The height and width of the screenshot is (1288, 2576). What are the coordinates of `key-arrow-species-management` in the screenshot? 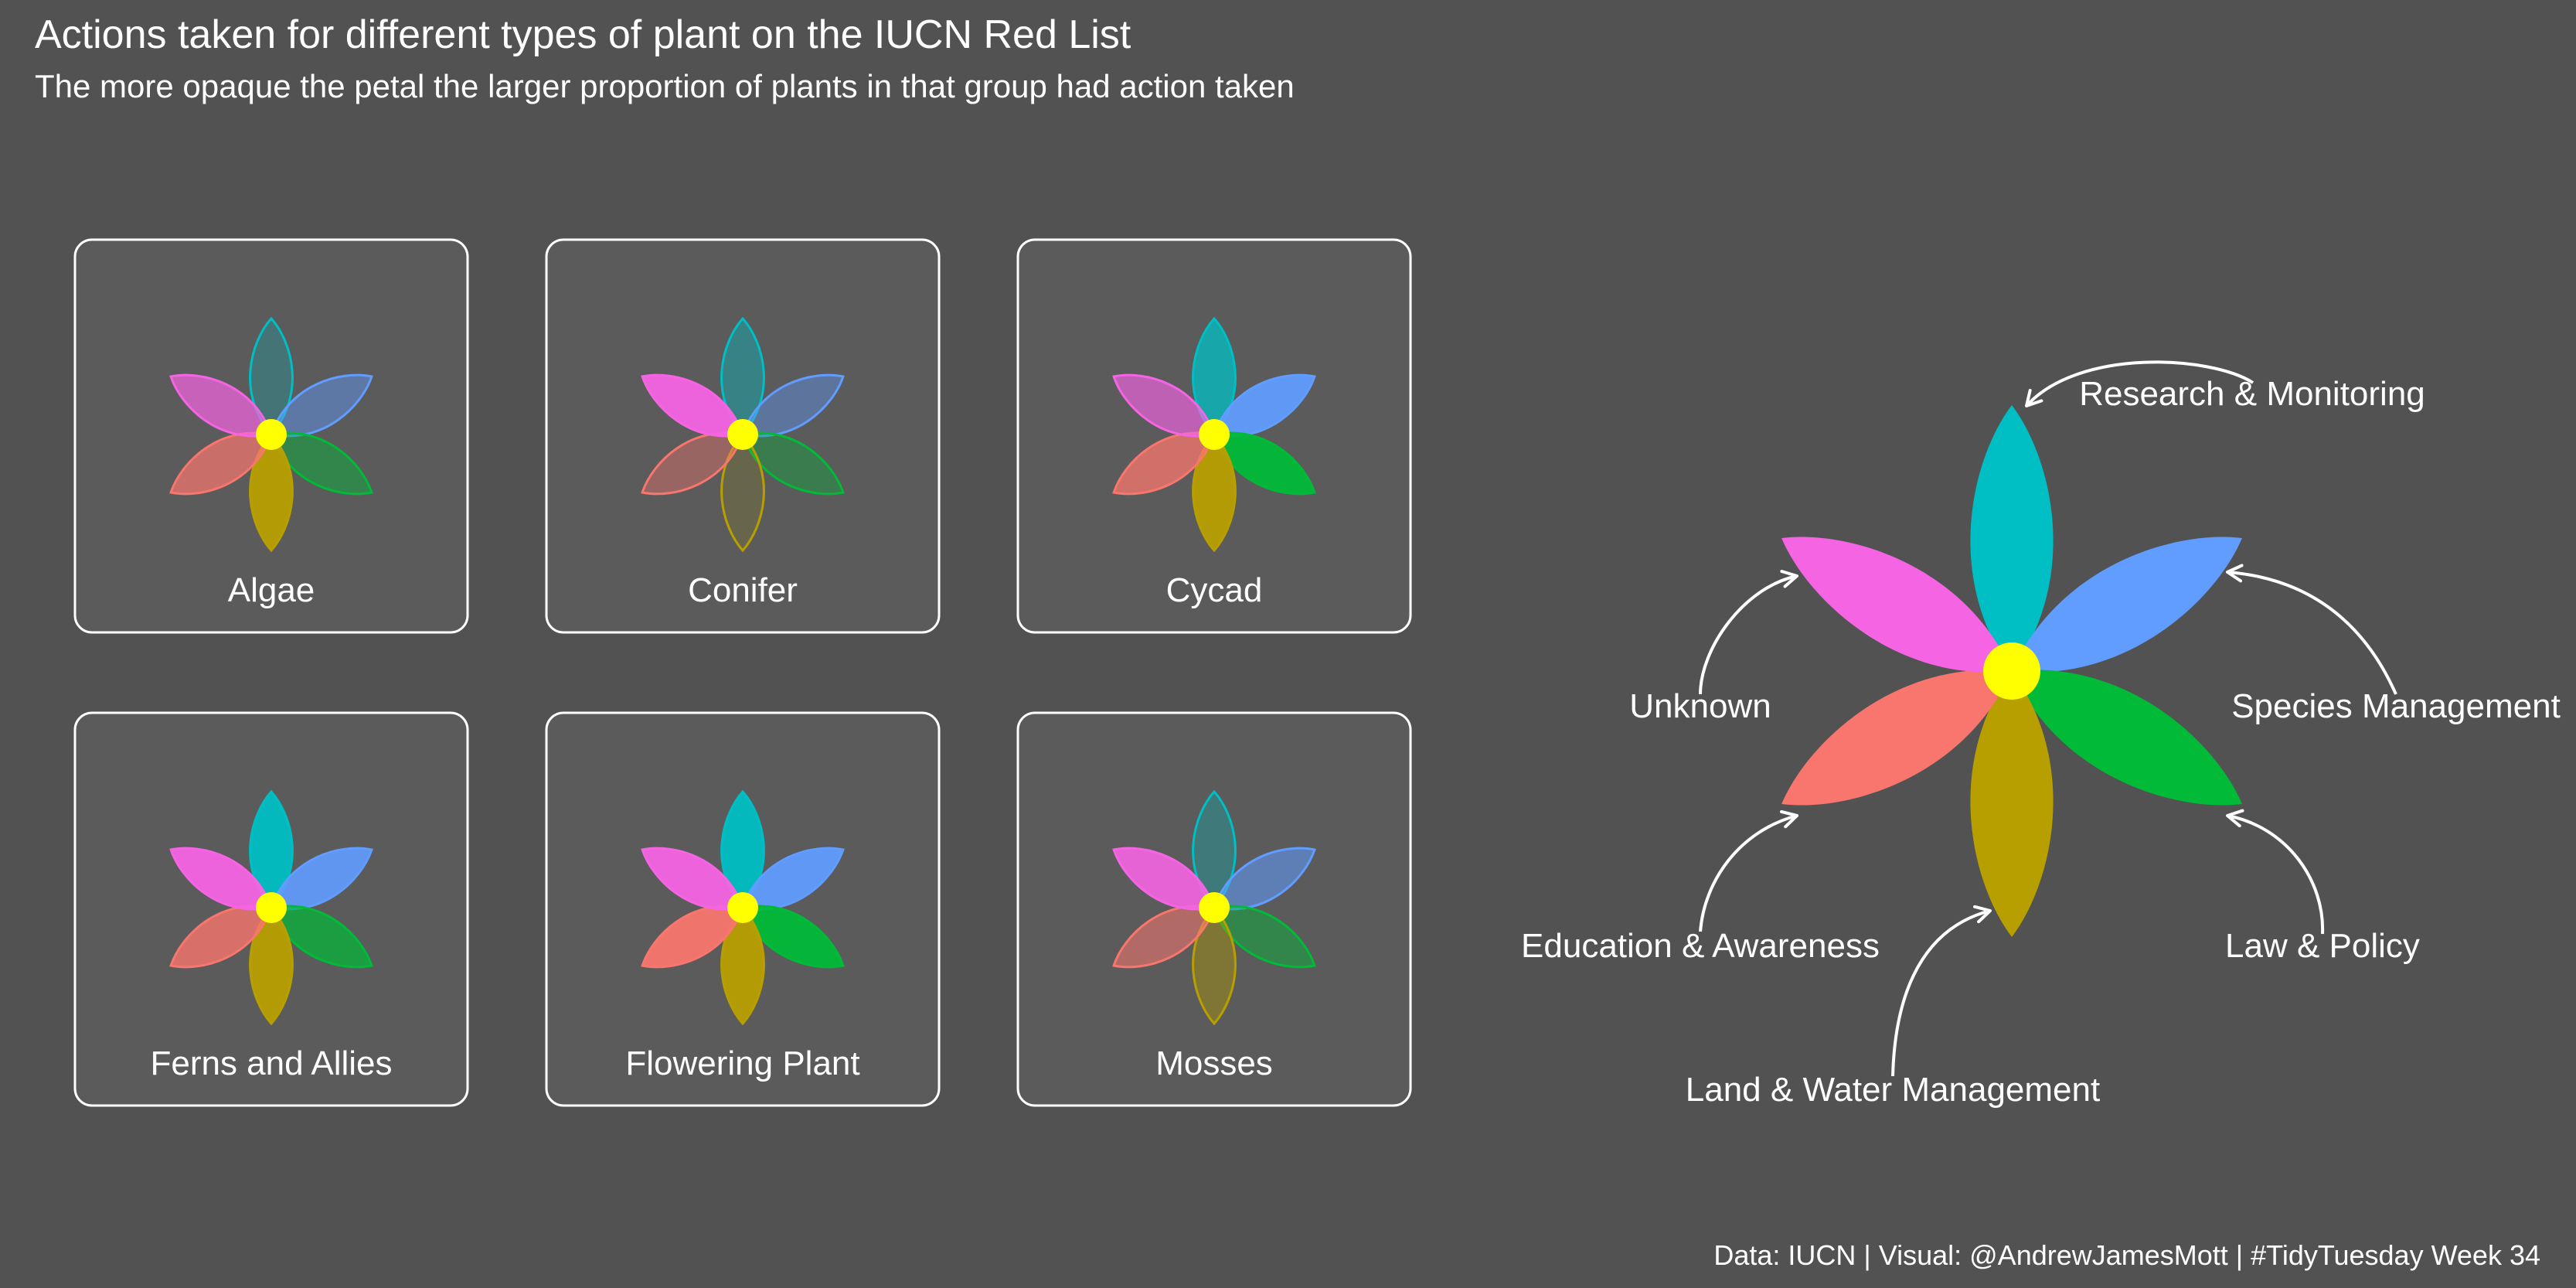 It's located at (2311, 629).